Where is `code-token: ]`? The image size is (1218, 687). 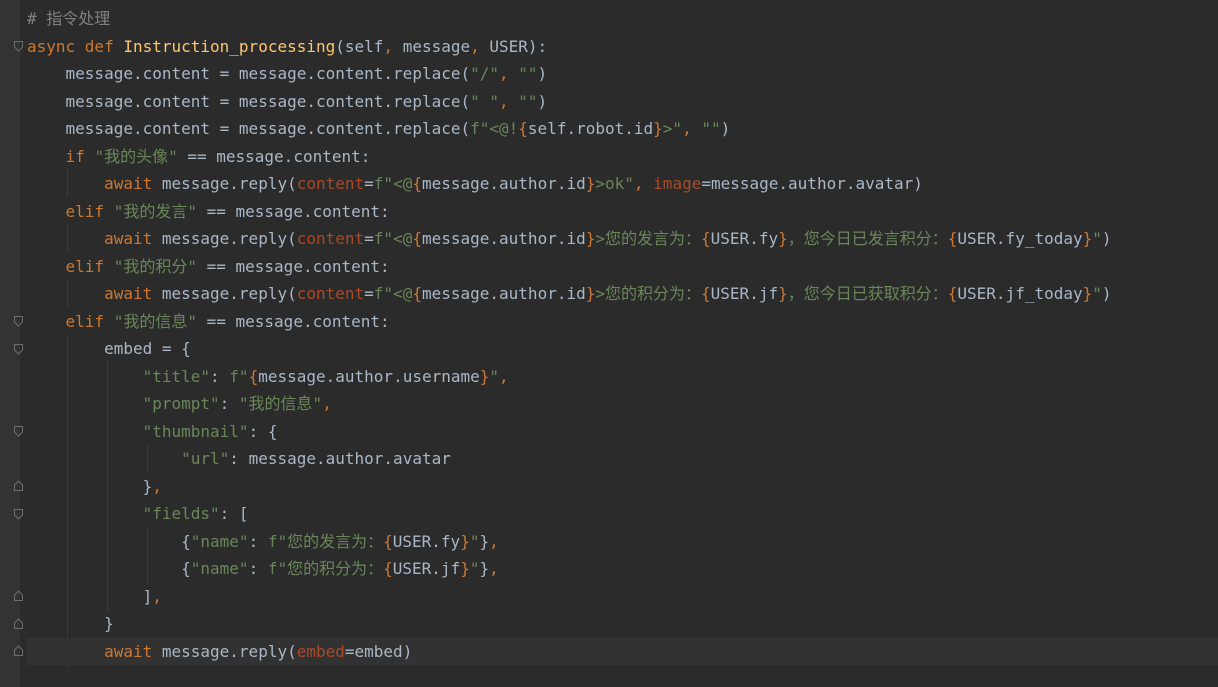
code-token: ] is located at coordinates (90, 596).